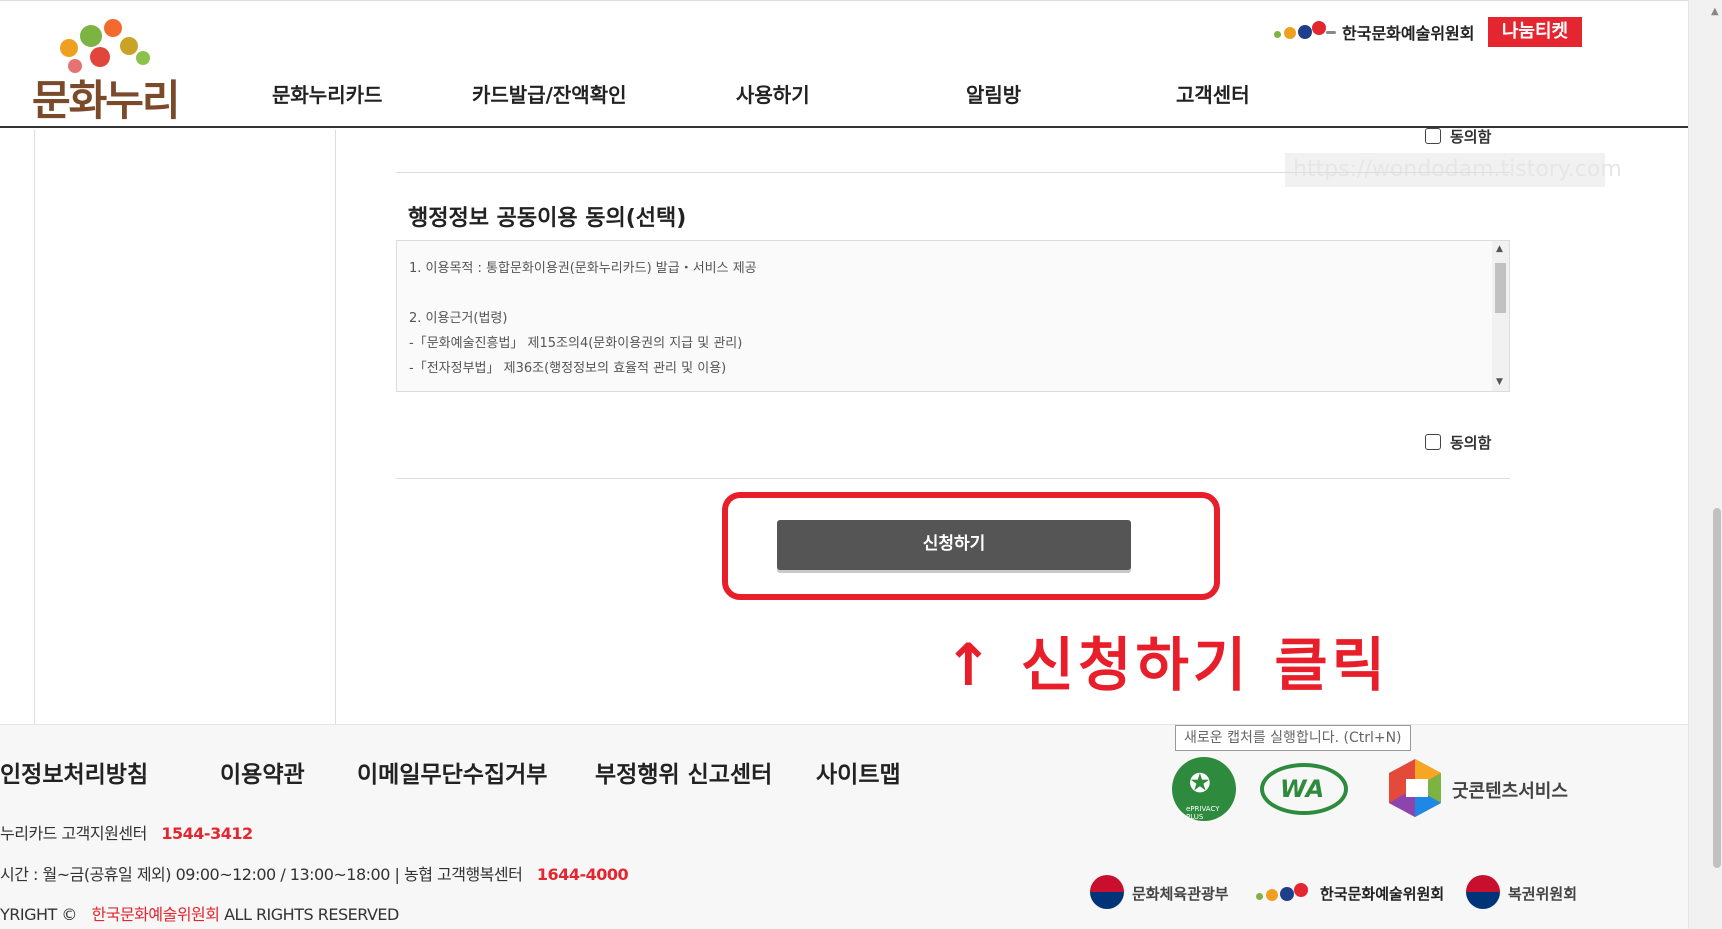 This screenshot has height=929, width=1722. What do you see at coordinates (207, 833) in the screenshot?
I see `support-phone: 1544-3412` at bounding box center [207, 833].